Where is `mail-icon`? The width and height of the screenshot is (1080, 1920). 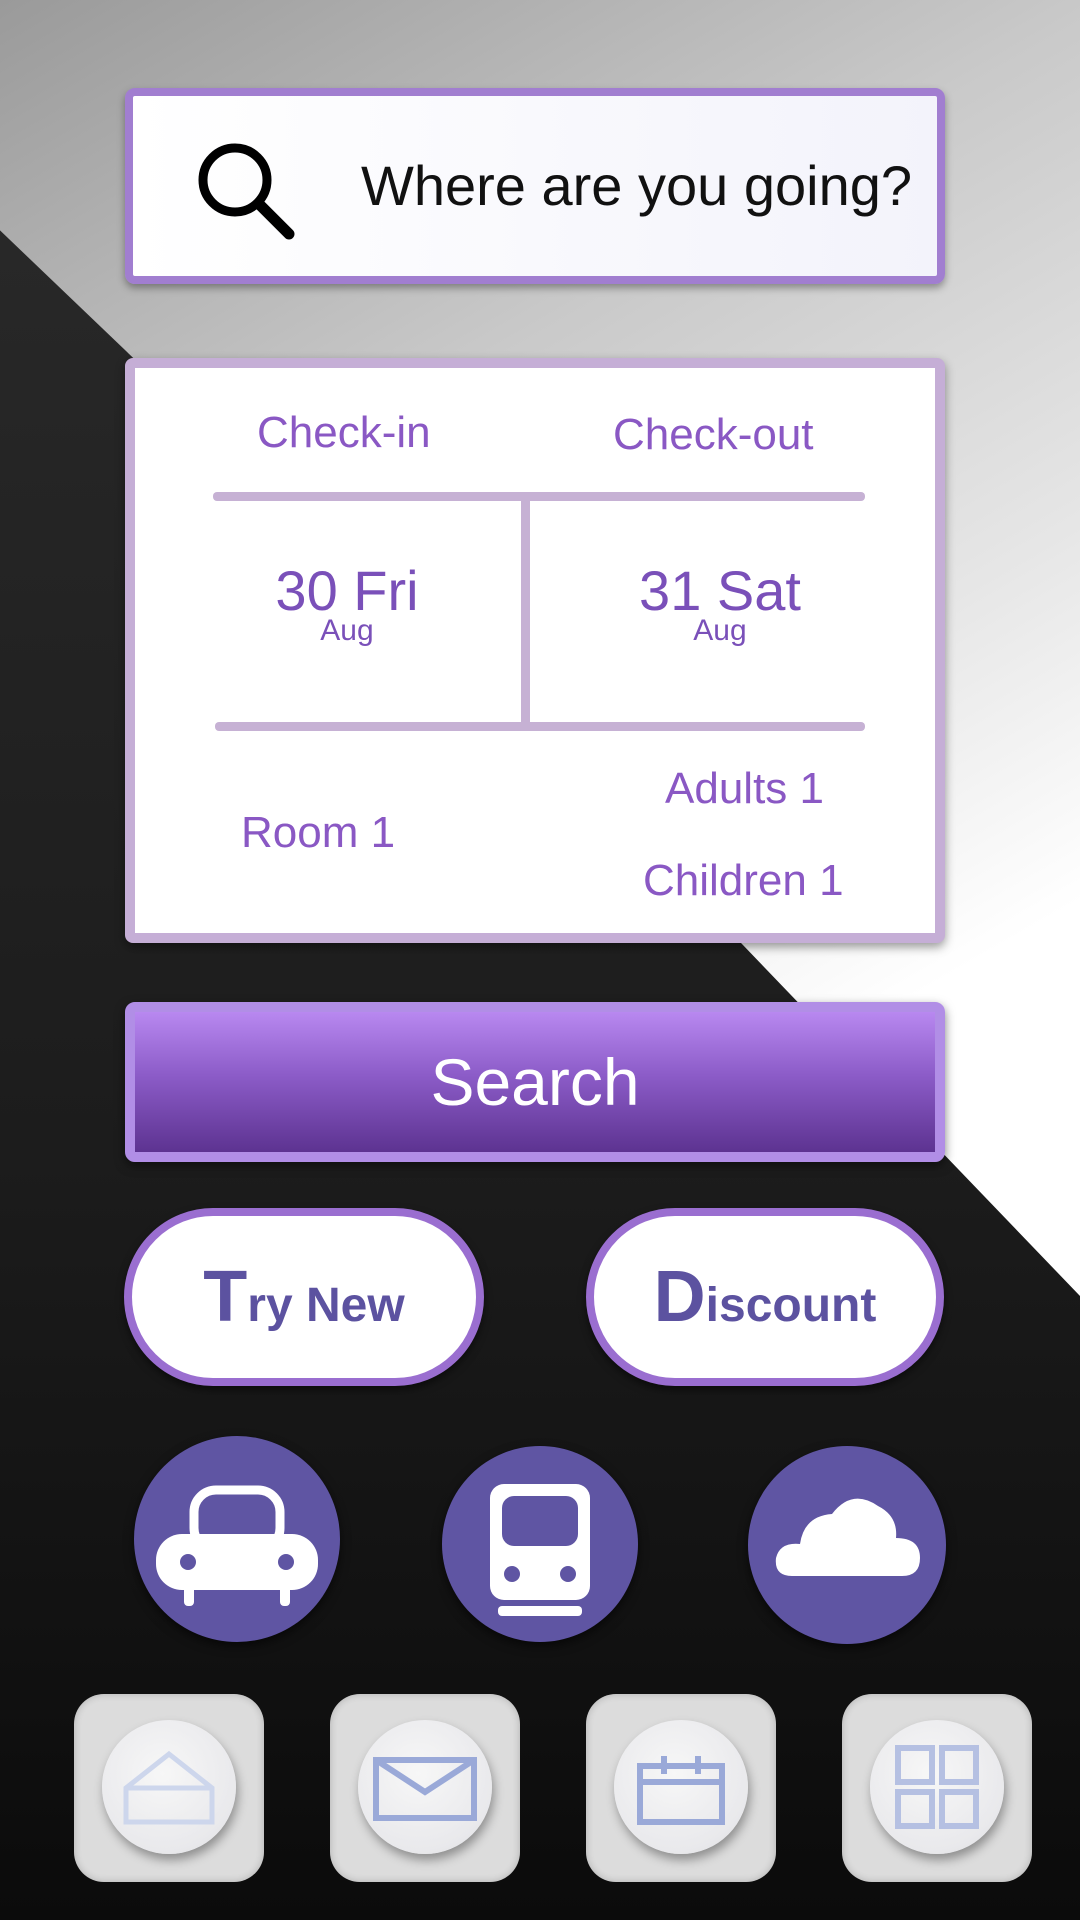
mail-icon is located at coordinates (425, 1789).